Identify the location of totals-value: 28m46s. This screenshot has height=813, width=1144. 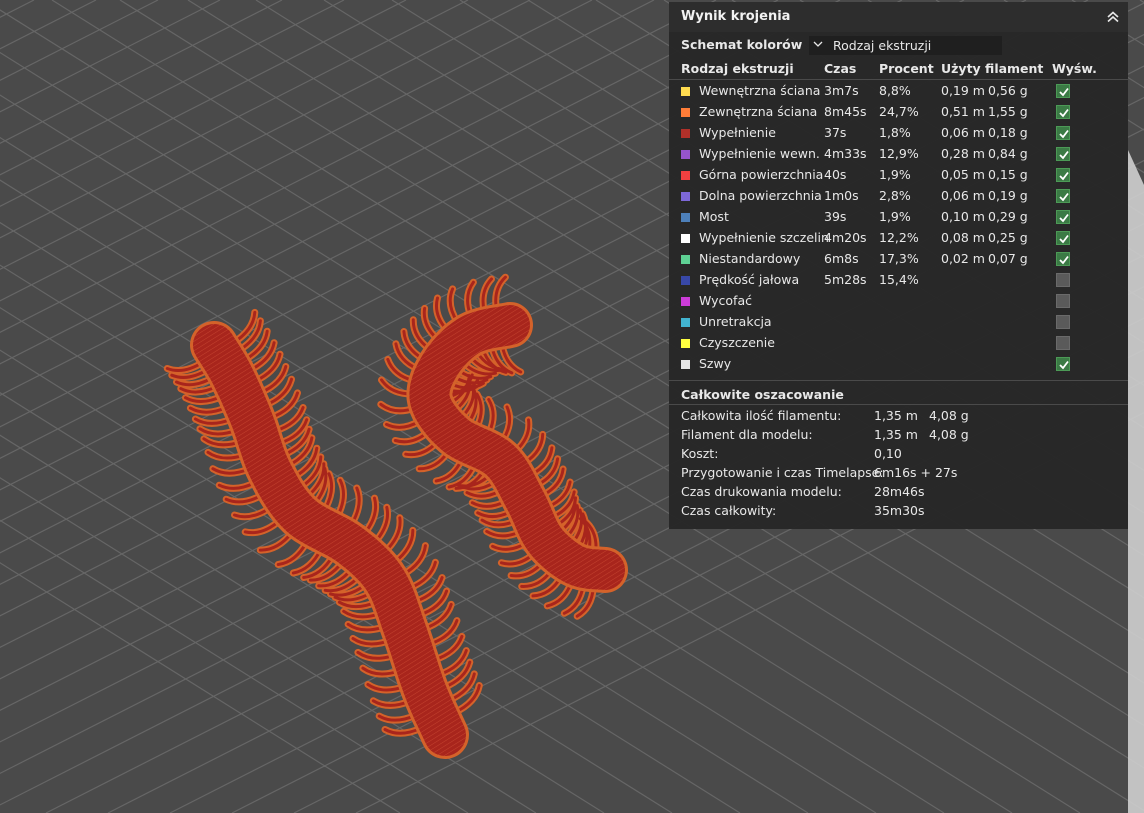
(899, 491).